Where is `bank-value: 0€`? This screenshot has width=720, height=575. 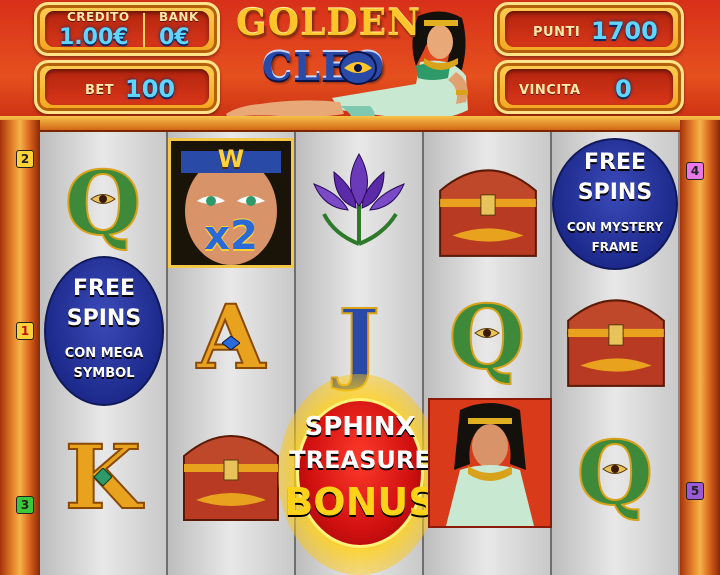 bank-value: 0€ is located at coordinates (174, 37).